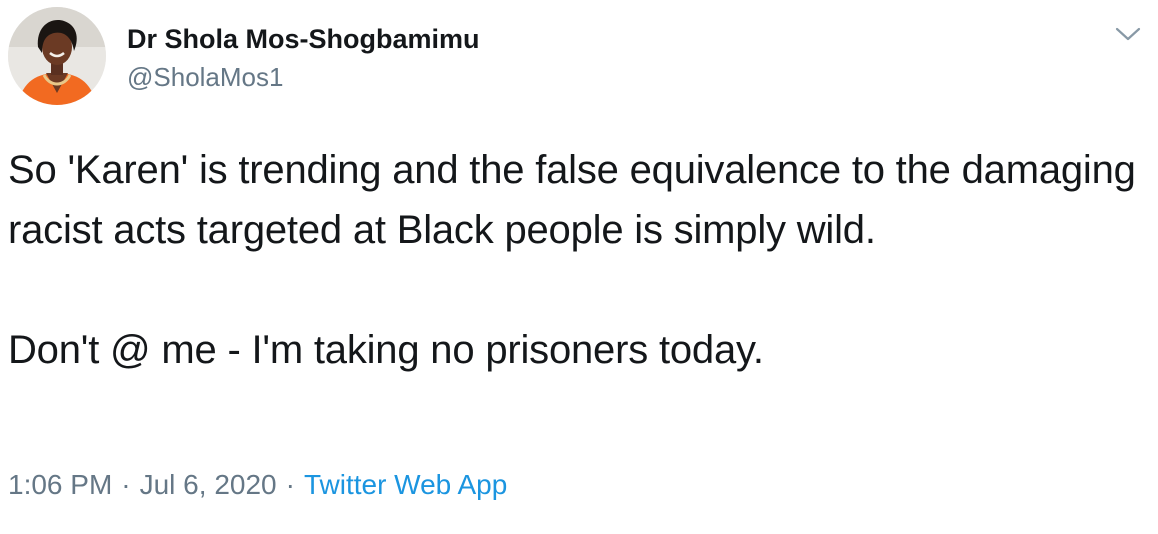 Image resolution: width=1158 pixels, height=534 pixels. What do you see at coordinates (1128, 34) in the screenshot?
I see `chevron-down-icon` at bounding box center [1128, 34].